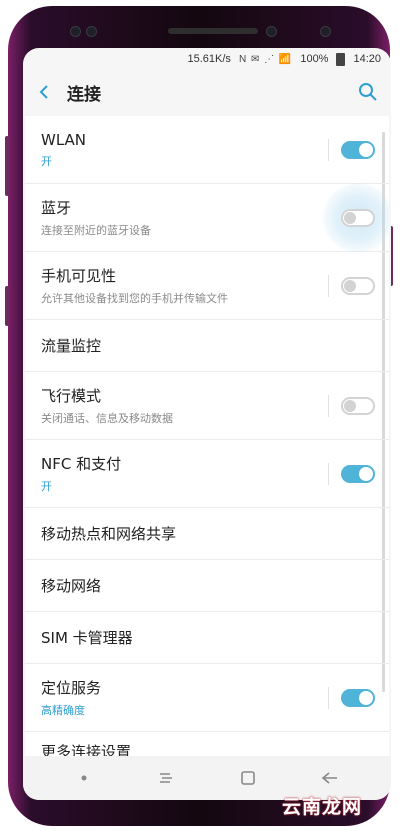 The image size is (400, 831). Describe the element at coordinates (207, 406) in the screenshot. I see `setting-row-airplane-mode: 飞行模式关闭通话、信息及移动数据` at that location.